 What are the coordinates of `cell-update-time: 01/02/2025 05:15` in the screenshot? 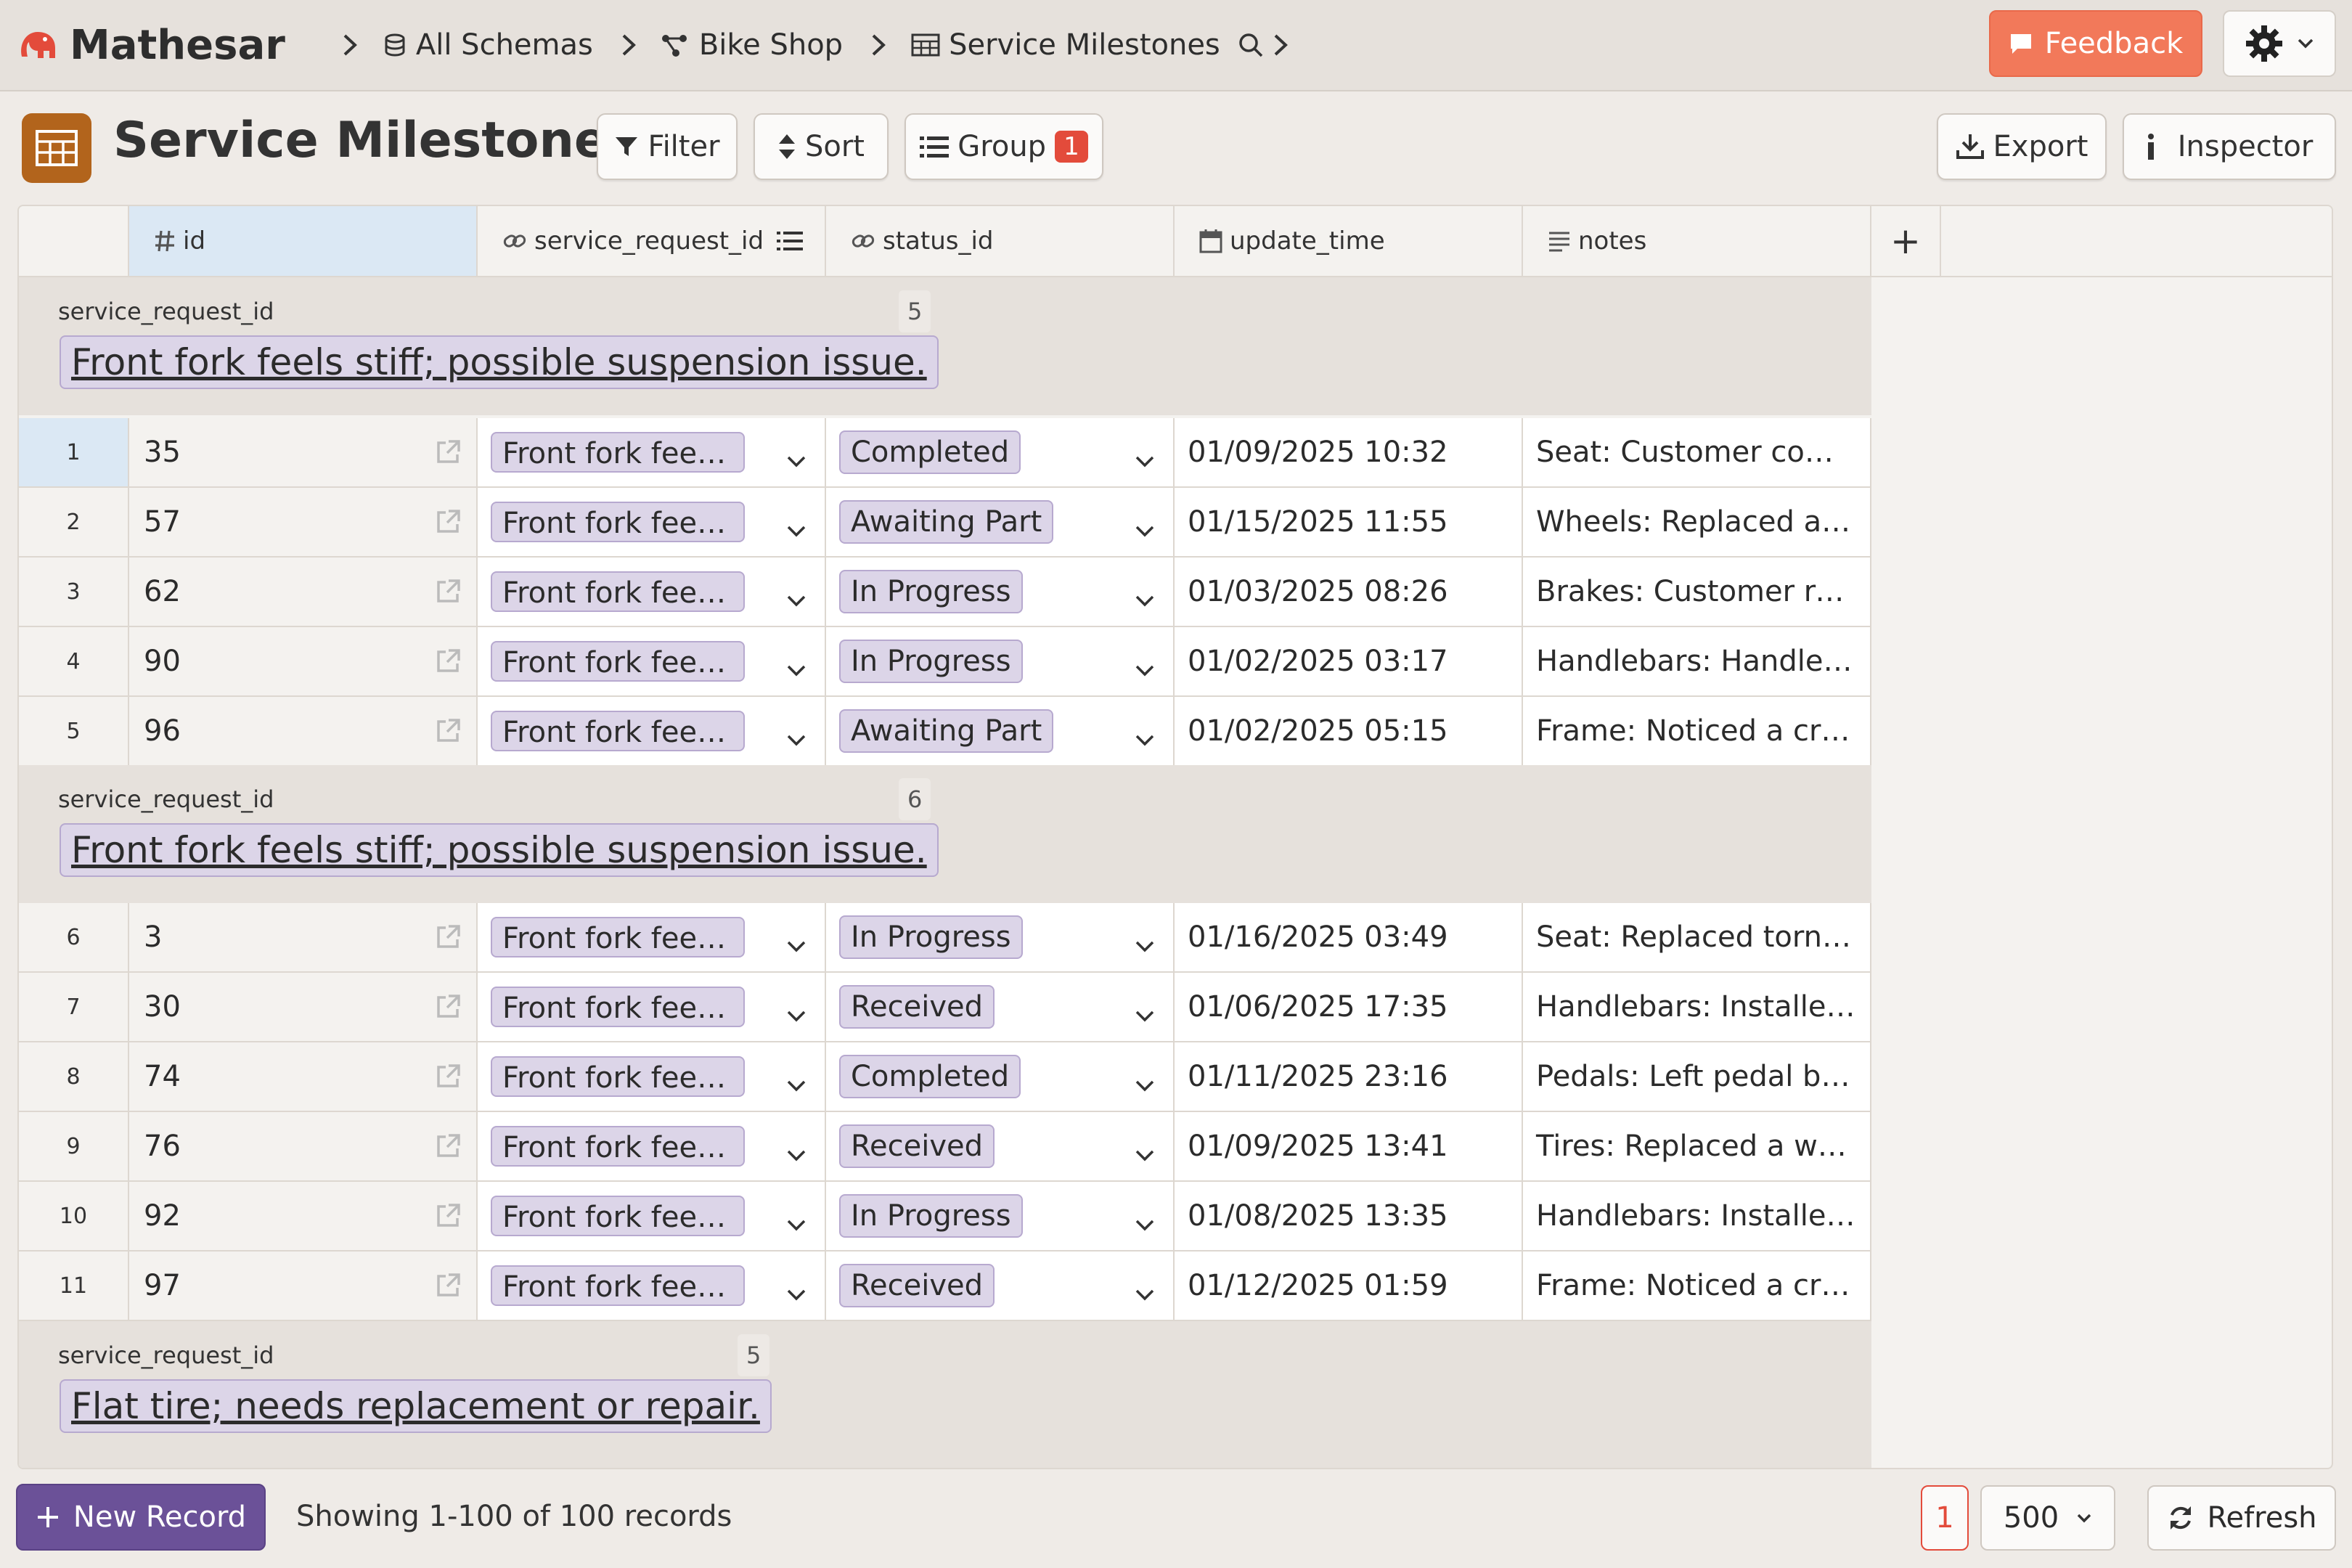 It's located at (1349, 732).